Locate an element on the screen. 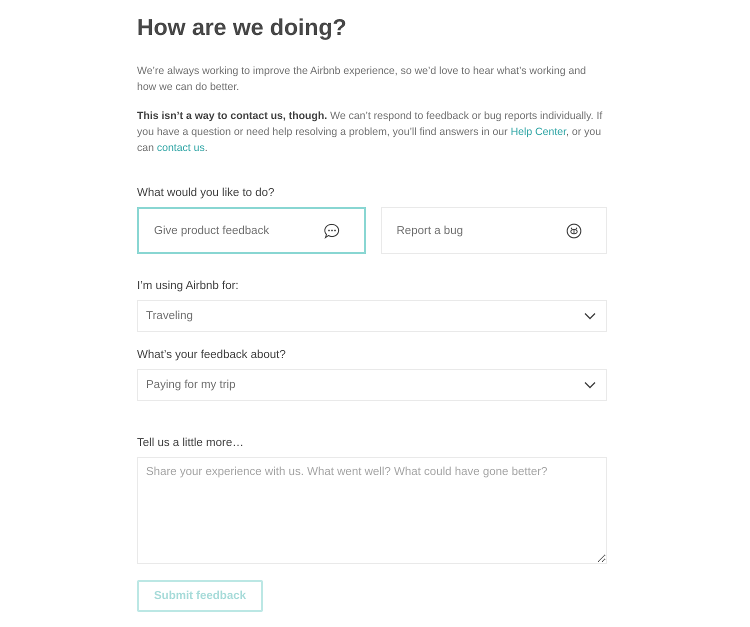  field-label: What would you like to do? is located at coordinates (206, 193).